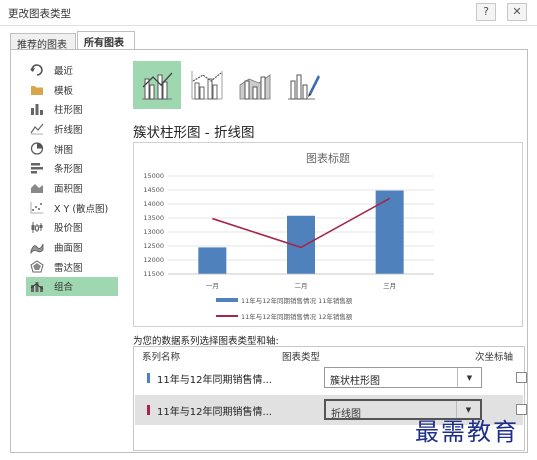  I want to click on series-row: 11年与12年同期销售情... 簇状柱形图 ▼, so click(331, 378).